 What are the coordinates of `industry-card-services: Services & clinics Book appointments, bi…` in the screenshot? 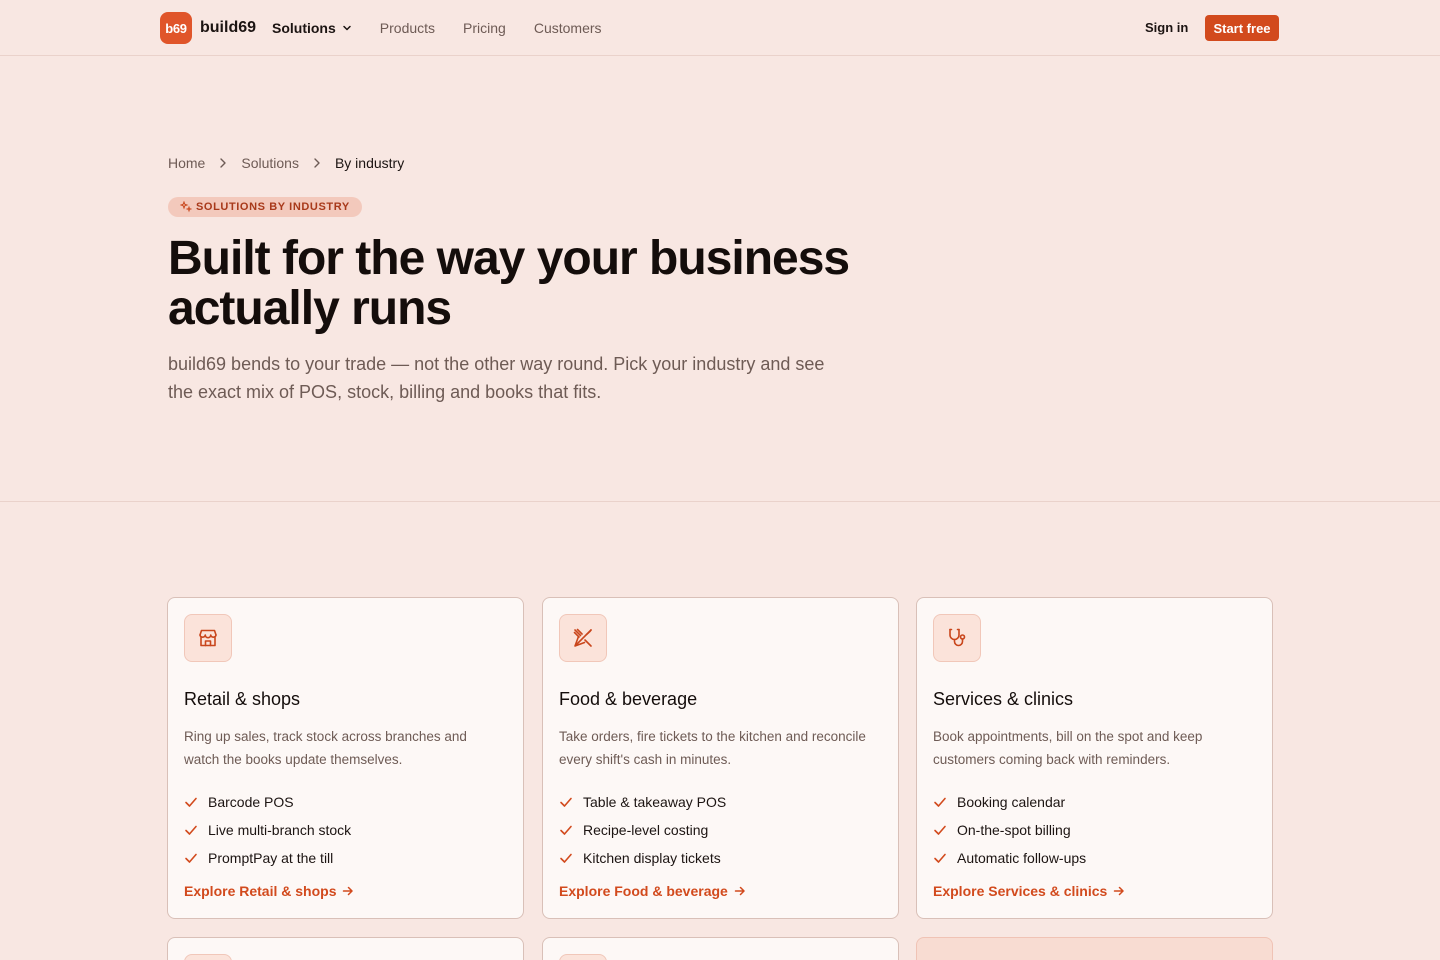 It's located at (1094, 758).